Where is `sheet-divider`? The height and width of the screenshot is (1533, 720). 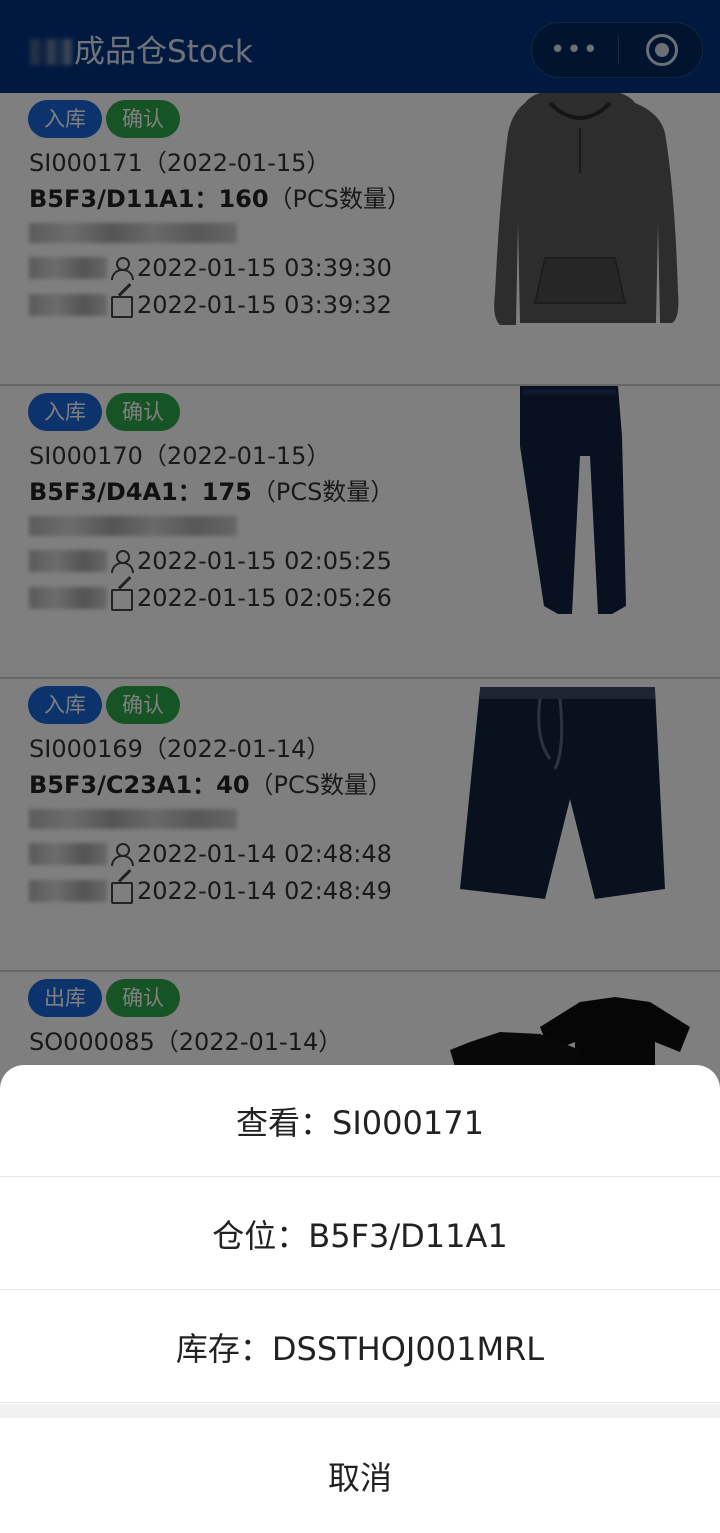 sheet-divider is located at coordinates (360, 1411).